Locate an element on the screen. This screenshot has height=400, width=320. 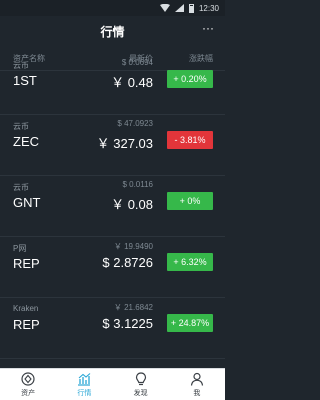
list-item: Kraken REP ￥ 21.6842 $ 3.1225 + 24.87% is located at coordinates (112, 328).